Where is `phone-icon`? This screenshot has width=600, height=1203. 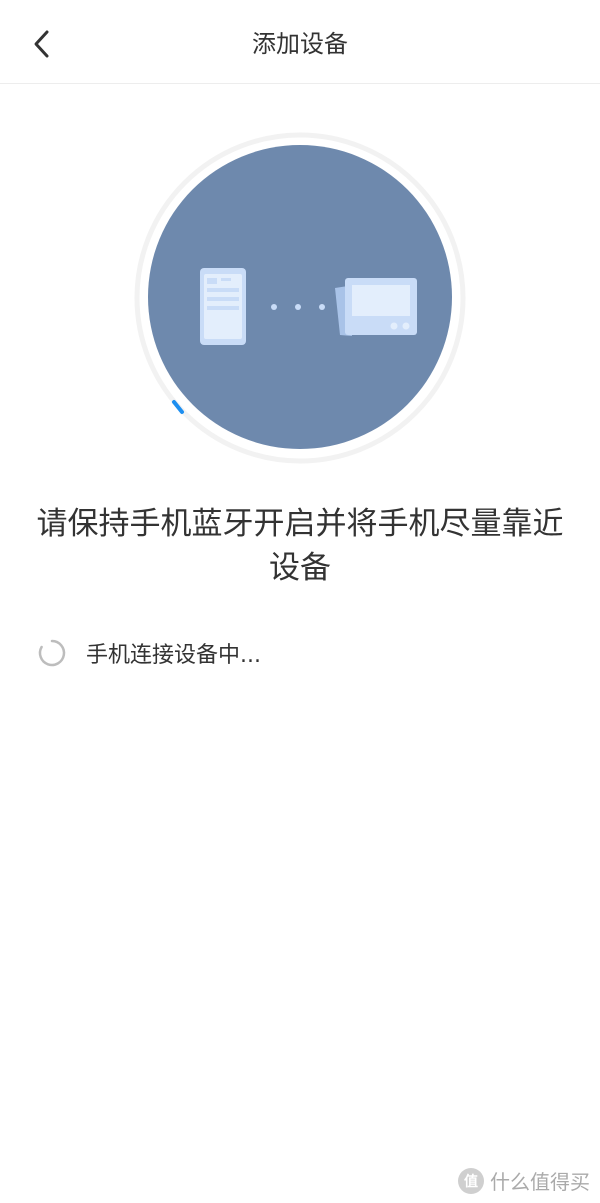
phone-icon is located at coordinates (223, 306).